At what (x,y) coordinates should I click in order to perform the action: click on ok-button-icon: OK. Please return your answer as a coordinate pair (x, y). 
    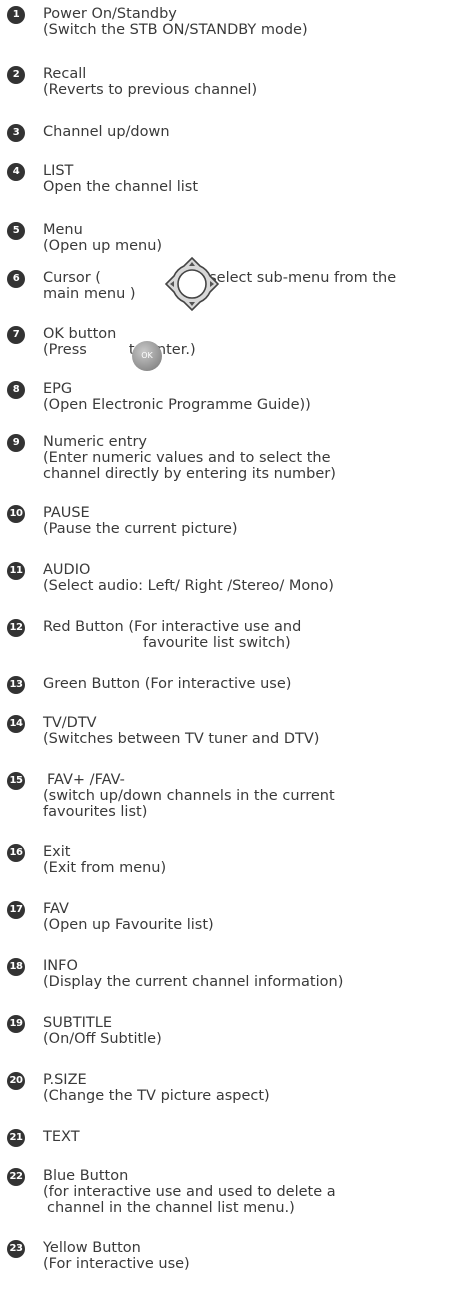
    Looking at the image, I should click on (147, 356).